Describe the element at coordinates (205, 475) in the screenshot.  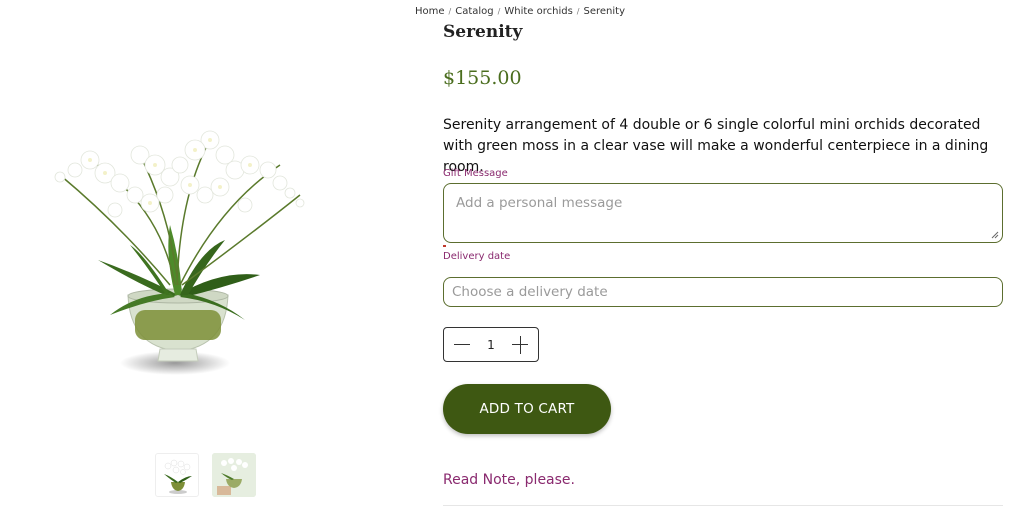
I see `thumbnail-strip` at that location.